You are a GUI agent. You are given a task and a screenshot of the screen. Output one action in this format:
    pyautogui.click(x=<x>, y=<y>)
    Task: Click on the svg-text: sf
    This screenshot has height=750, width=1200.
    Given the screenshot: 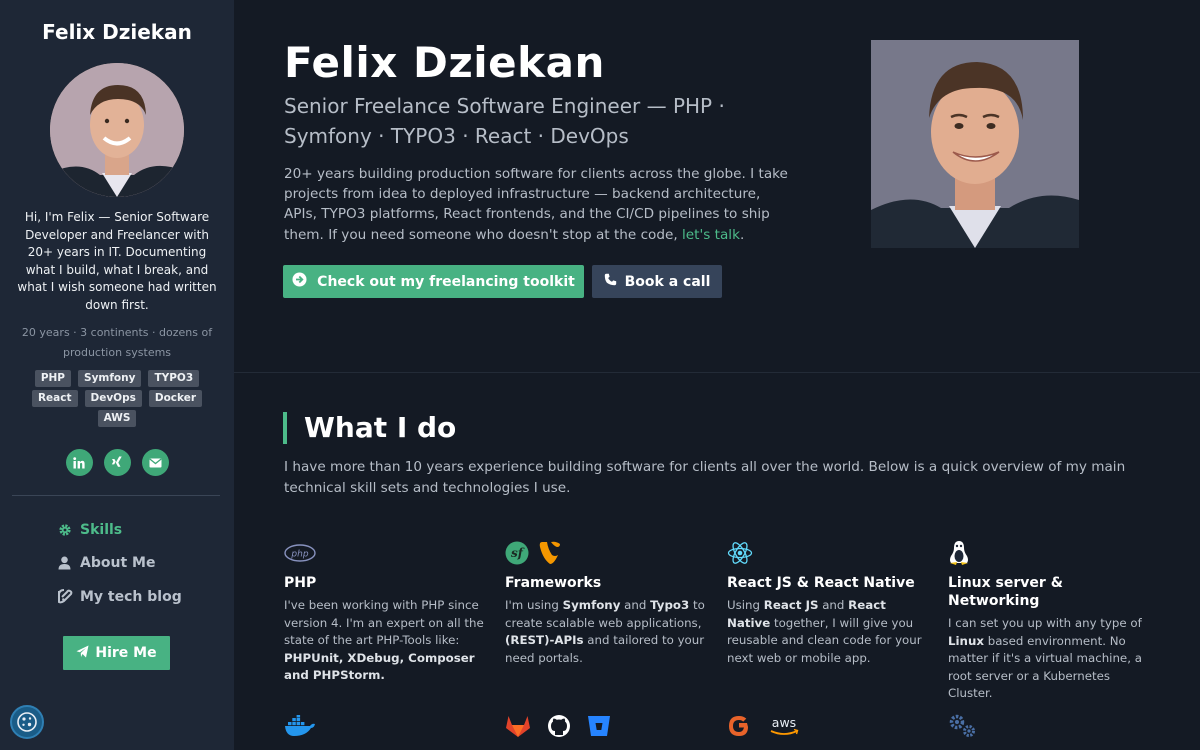 What is the action you would take?
    pyautogui.click(x=518, y=553)
    